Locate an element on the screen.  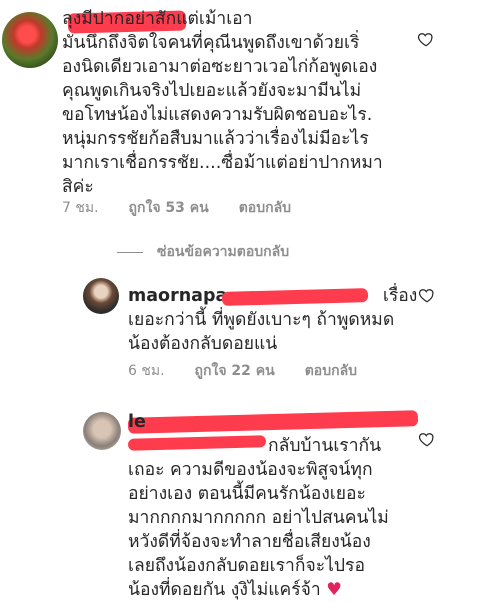
divider-line is located at coordinates (130, 252).